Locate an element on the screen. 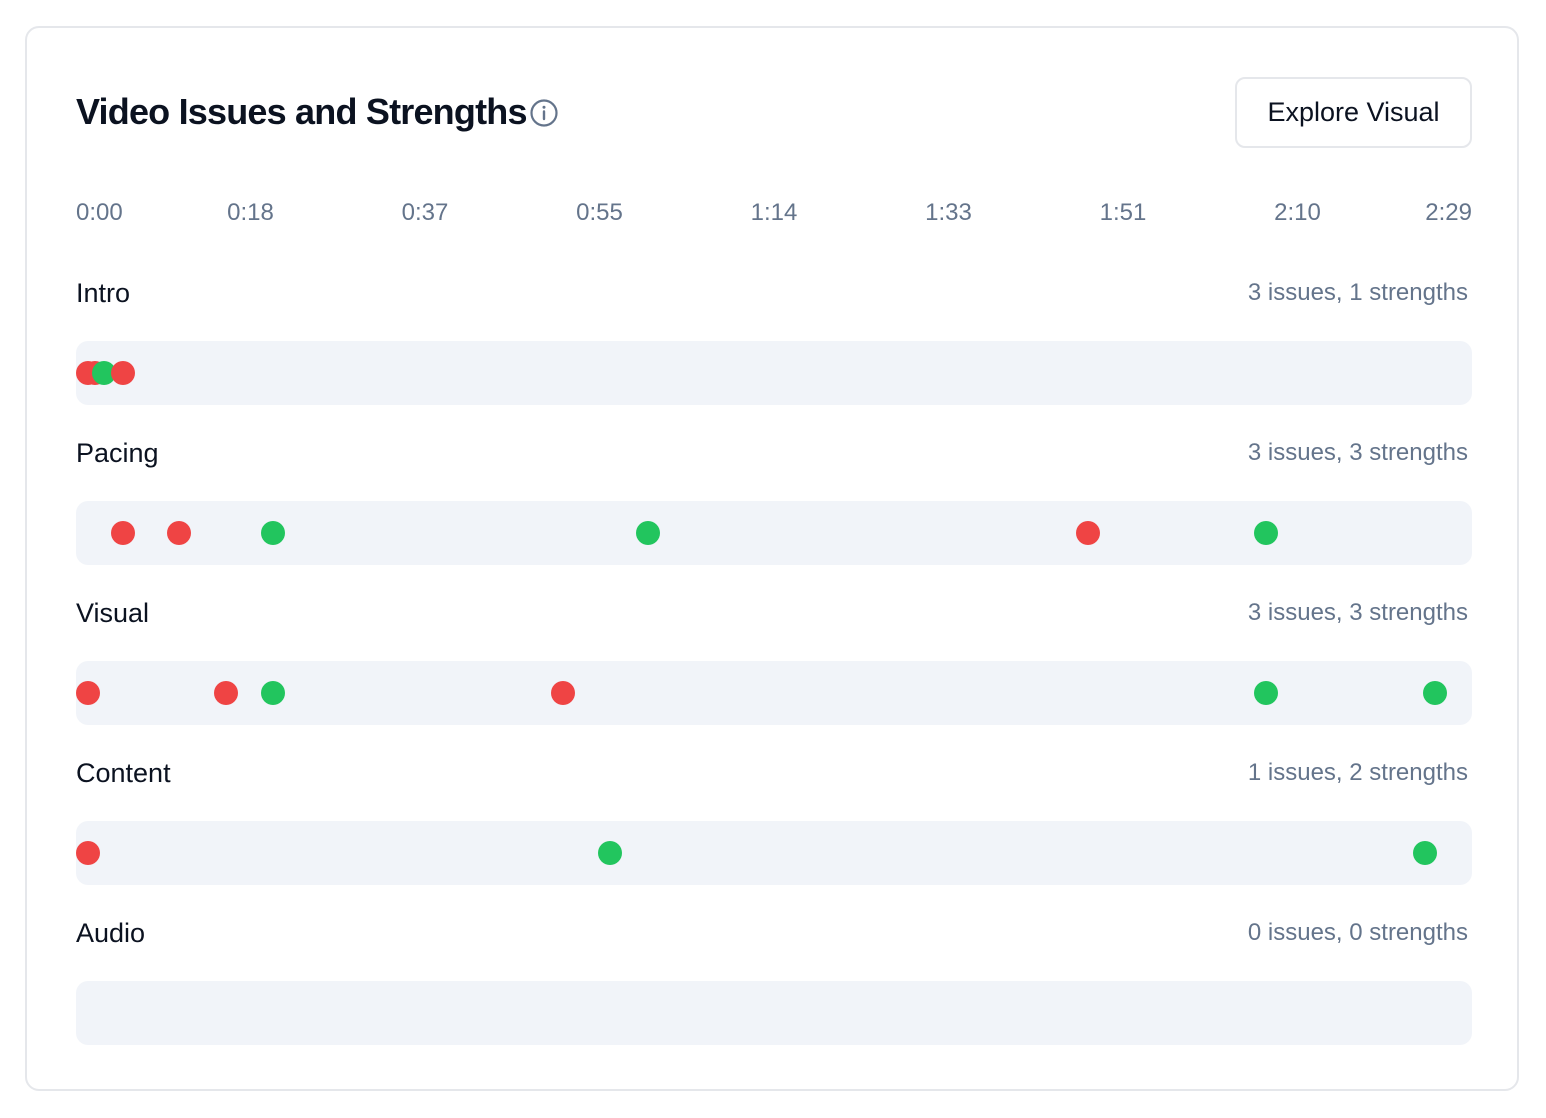  explore-visual-button: Explore Visual is located at coordinates (1353, 112).